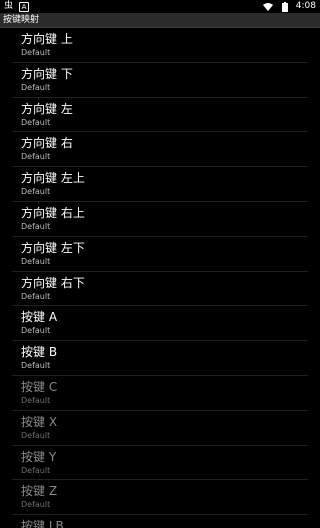  What do you see at coordinates (39, 386) in the screenshot?
I see `list-item-label: 按键 C` at bounding box center [39, 386].